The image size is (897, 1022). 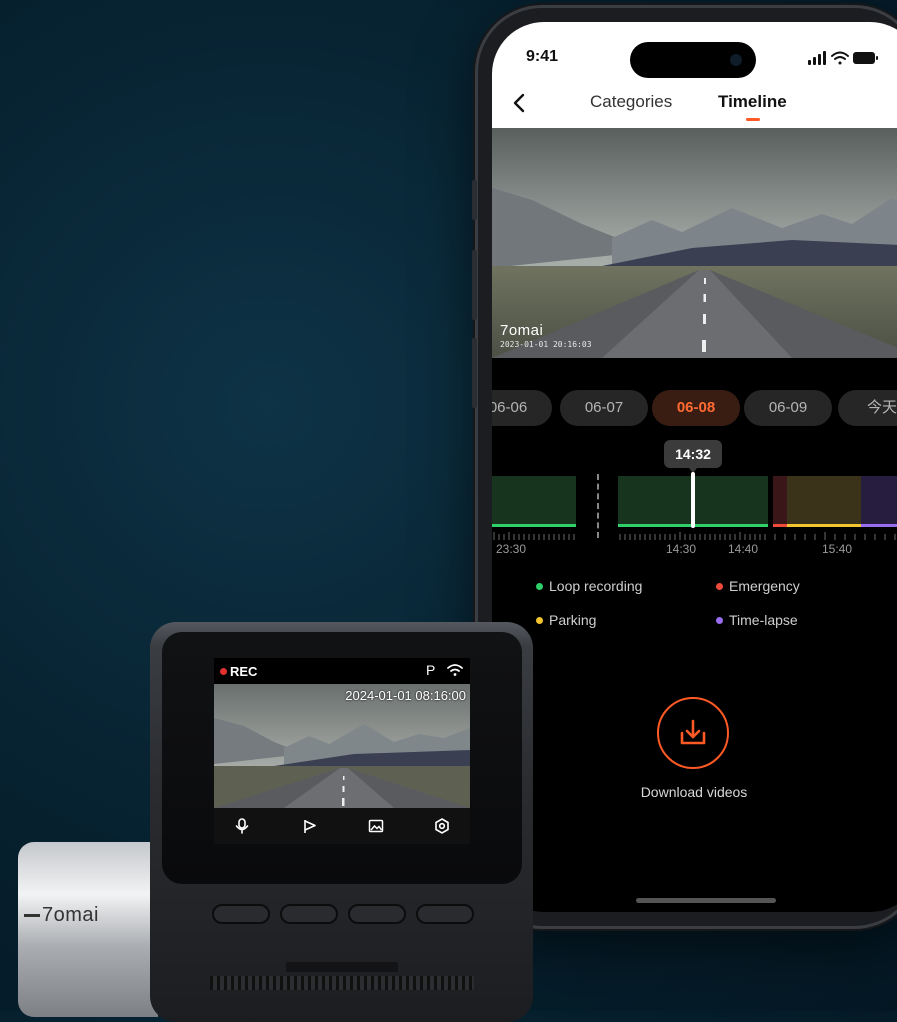 What do you see at coordinates (719, 586) in the screenshot?
I see `emergency-dot` at bounding box center [719, 586].